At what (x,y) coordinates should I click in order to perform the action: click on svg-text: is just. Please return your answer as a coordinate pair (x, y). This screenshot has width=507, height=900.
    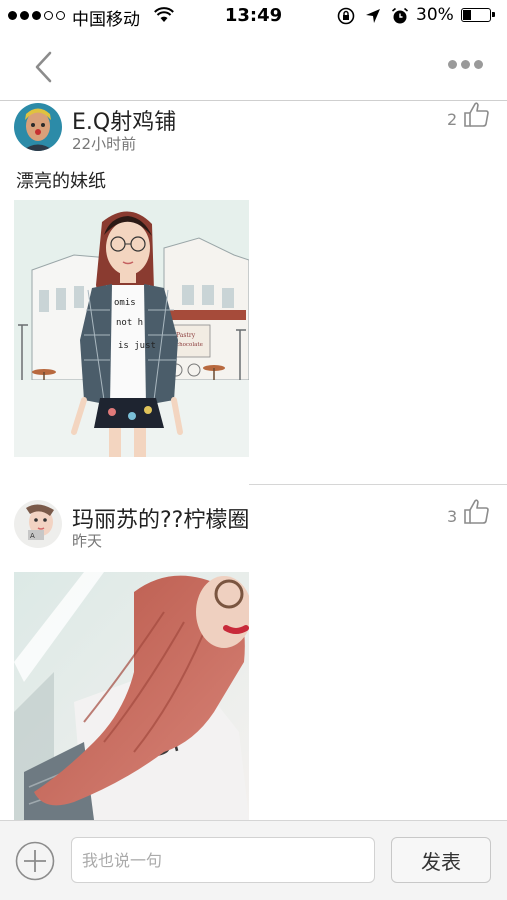
    Looking at the image, I should click on (137, 346).